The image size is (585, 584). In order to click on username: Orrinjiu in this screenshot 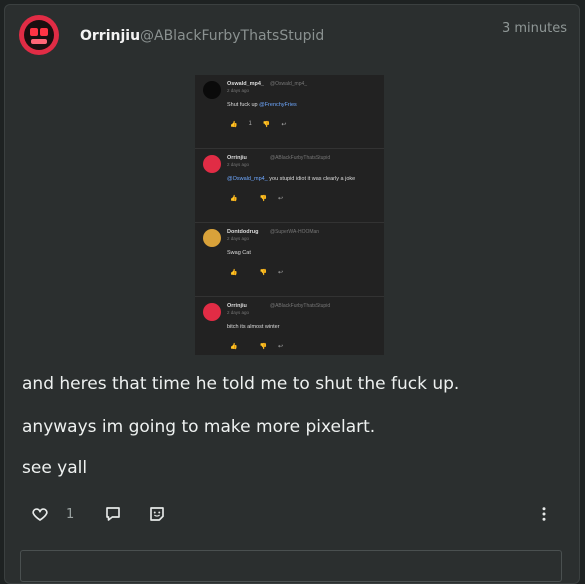, I will do `click(110, 36)`.